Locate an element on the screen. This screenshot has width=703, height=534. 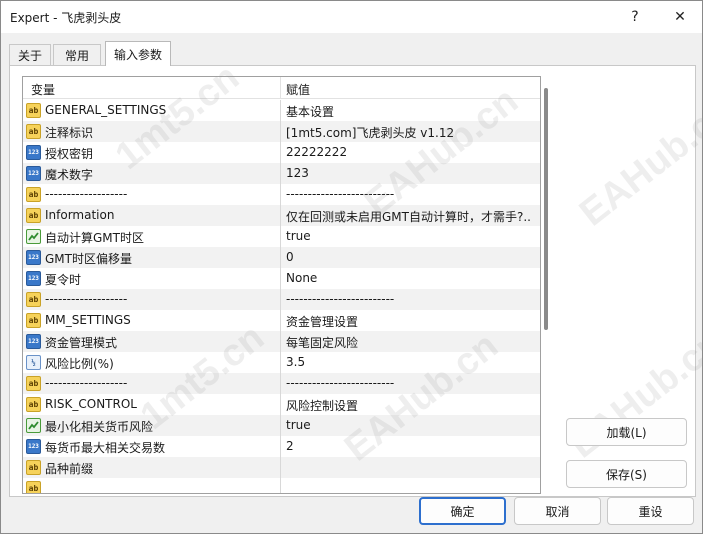
parameter-name: 魔术数字 is located at coordinates (69, 175).